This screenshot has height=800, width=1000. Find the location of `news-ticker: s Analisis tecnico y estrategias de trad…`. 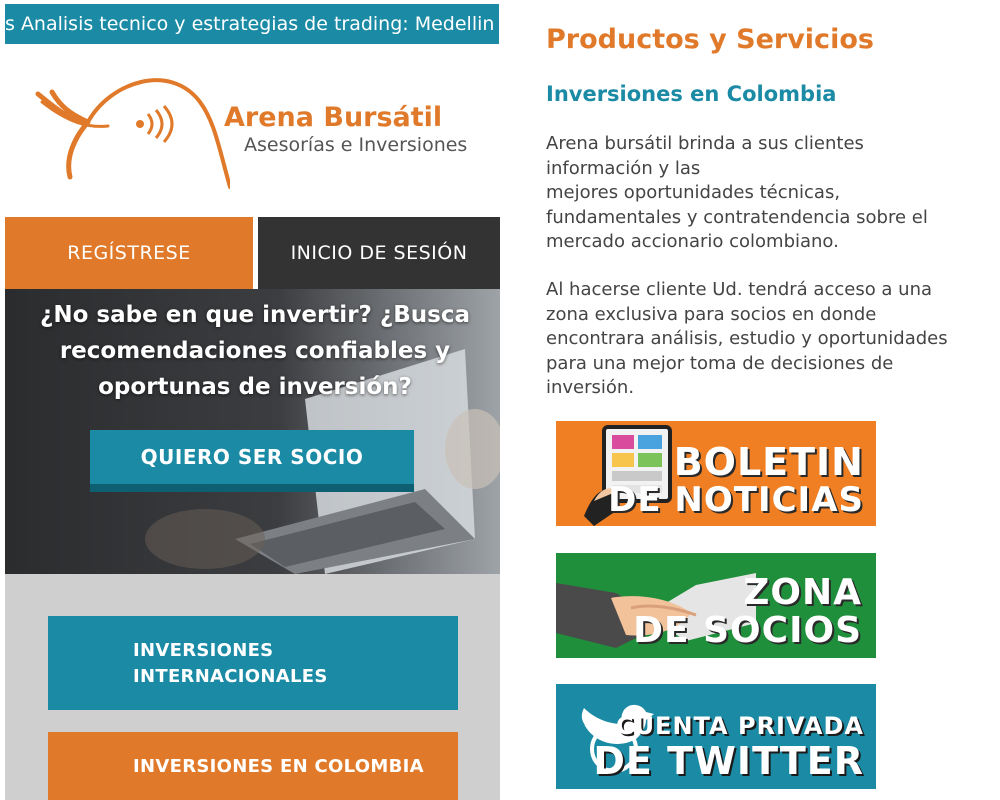

news-ticker: s Analisis tecnico y estrategias de trad… is located at coordinates (252, 24).